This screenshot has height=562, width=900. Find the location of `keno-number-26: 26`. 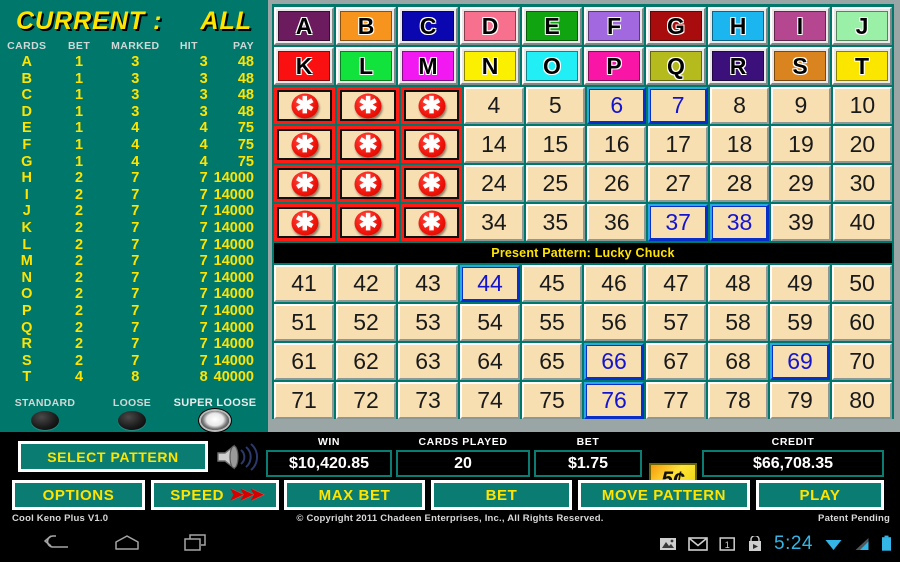

keno-number-26: 26 is located at coordinates (617, 183).